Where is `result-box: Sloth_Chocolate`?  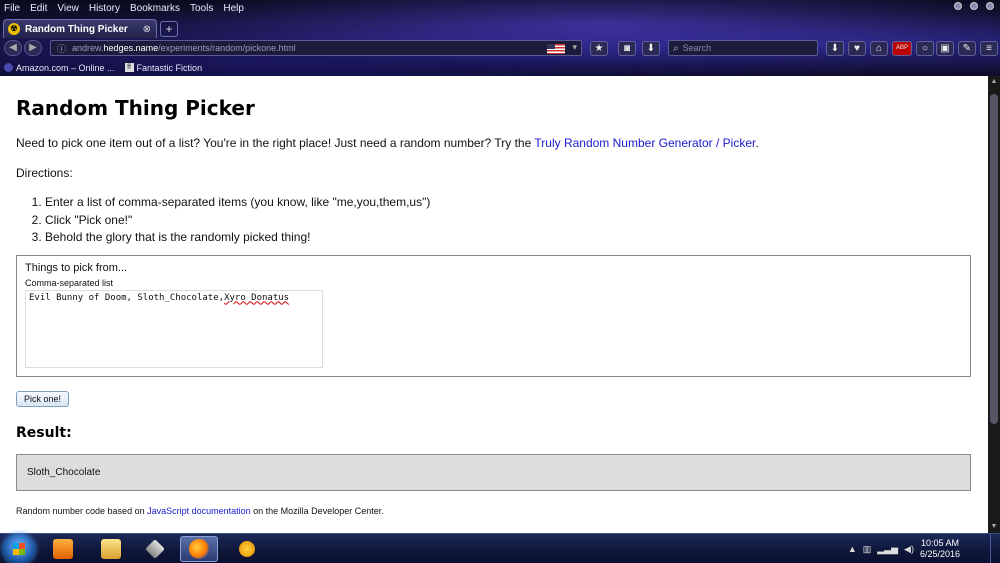 result-box: Sloth_Chocolate is located at coordinates (493, 472).